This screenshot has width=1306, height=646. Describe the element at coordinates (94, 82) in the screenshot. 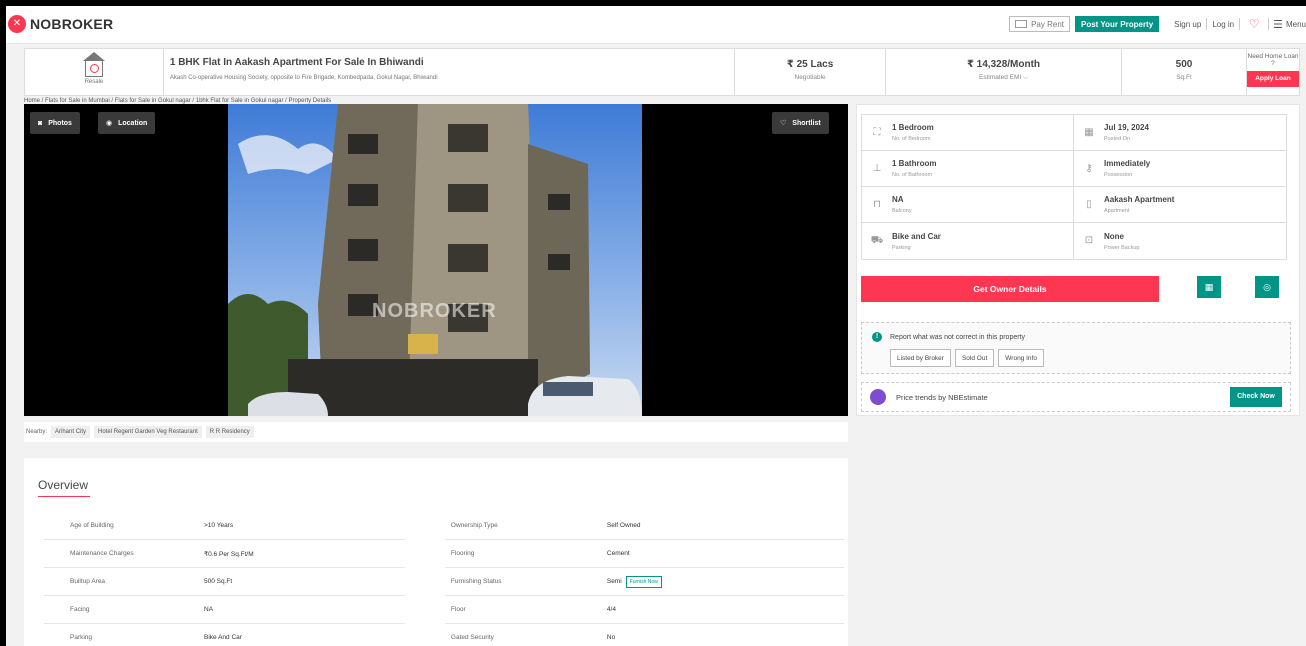

I see `resale-label: Resale` at that location.